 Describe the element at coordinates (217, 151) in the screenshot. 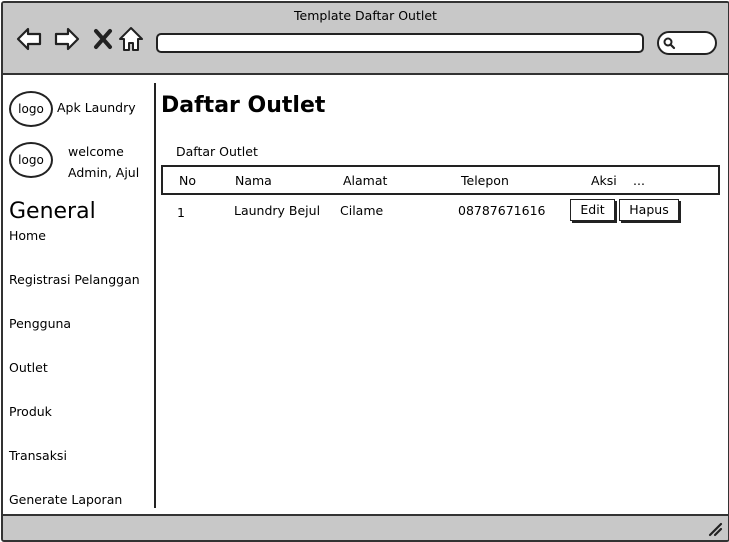

I see `section-title: Daftar Outlet` at that location.